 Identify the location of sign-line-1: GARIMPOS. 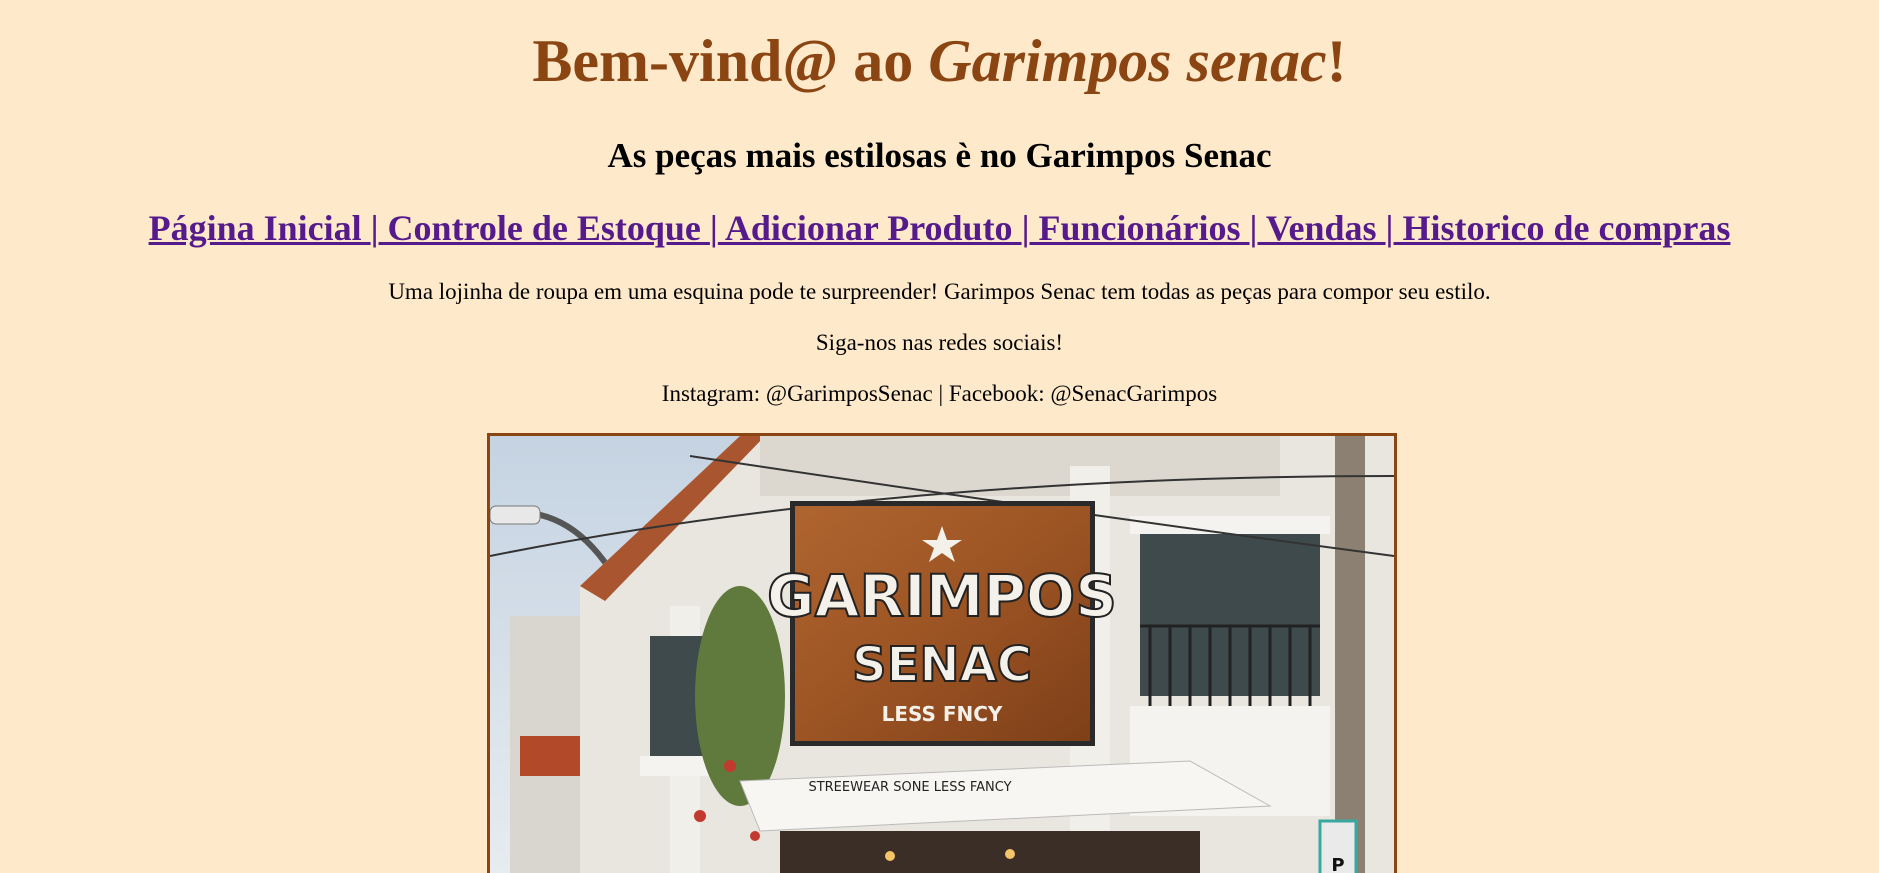
(942, 596).